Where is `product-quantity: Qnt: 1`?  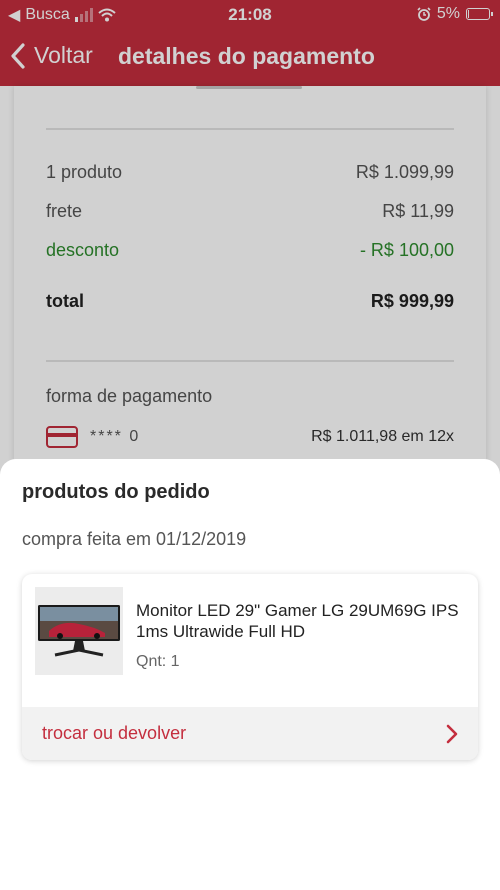 product-quantity: Qnt: 1 is located at coordinates (158, 661).